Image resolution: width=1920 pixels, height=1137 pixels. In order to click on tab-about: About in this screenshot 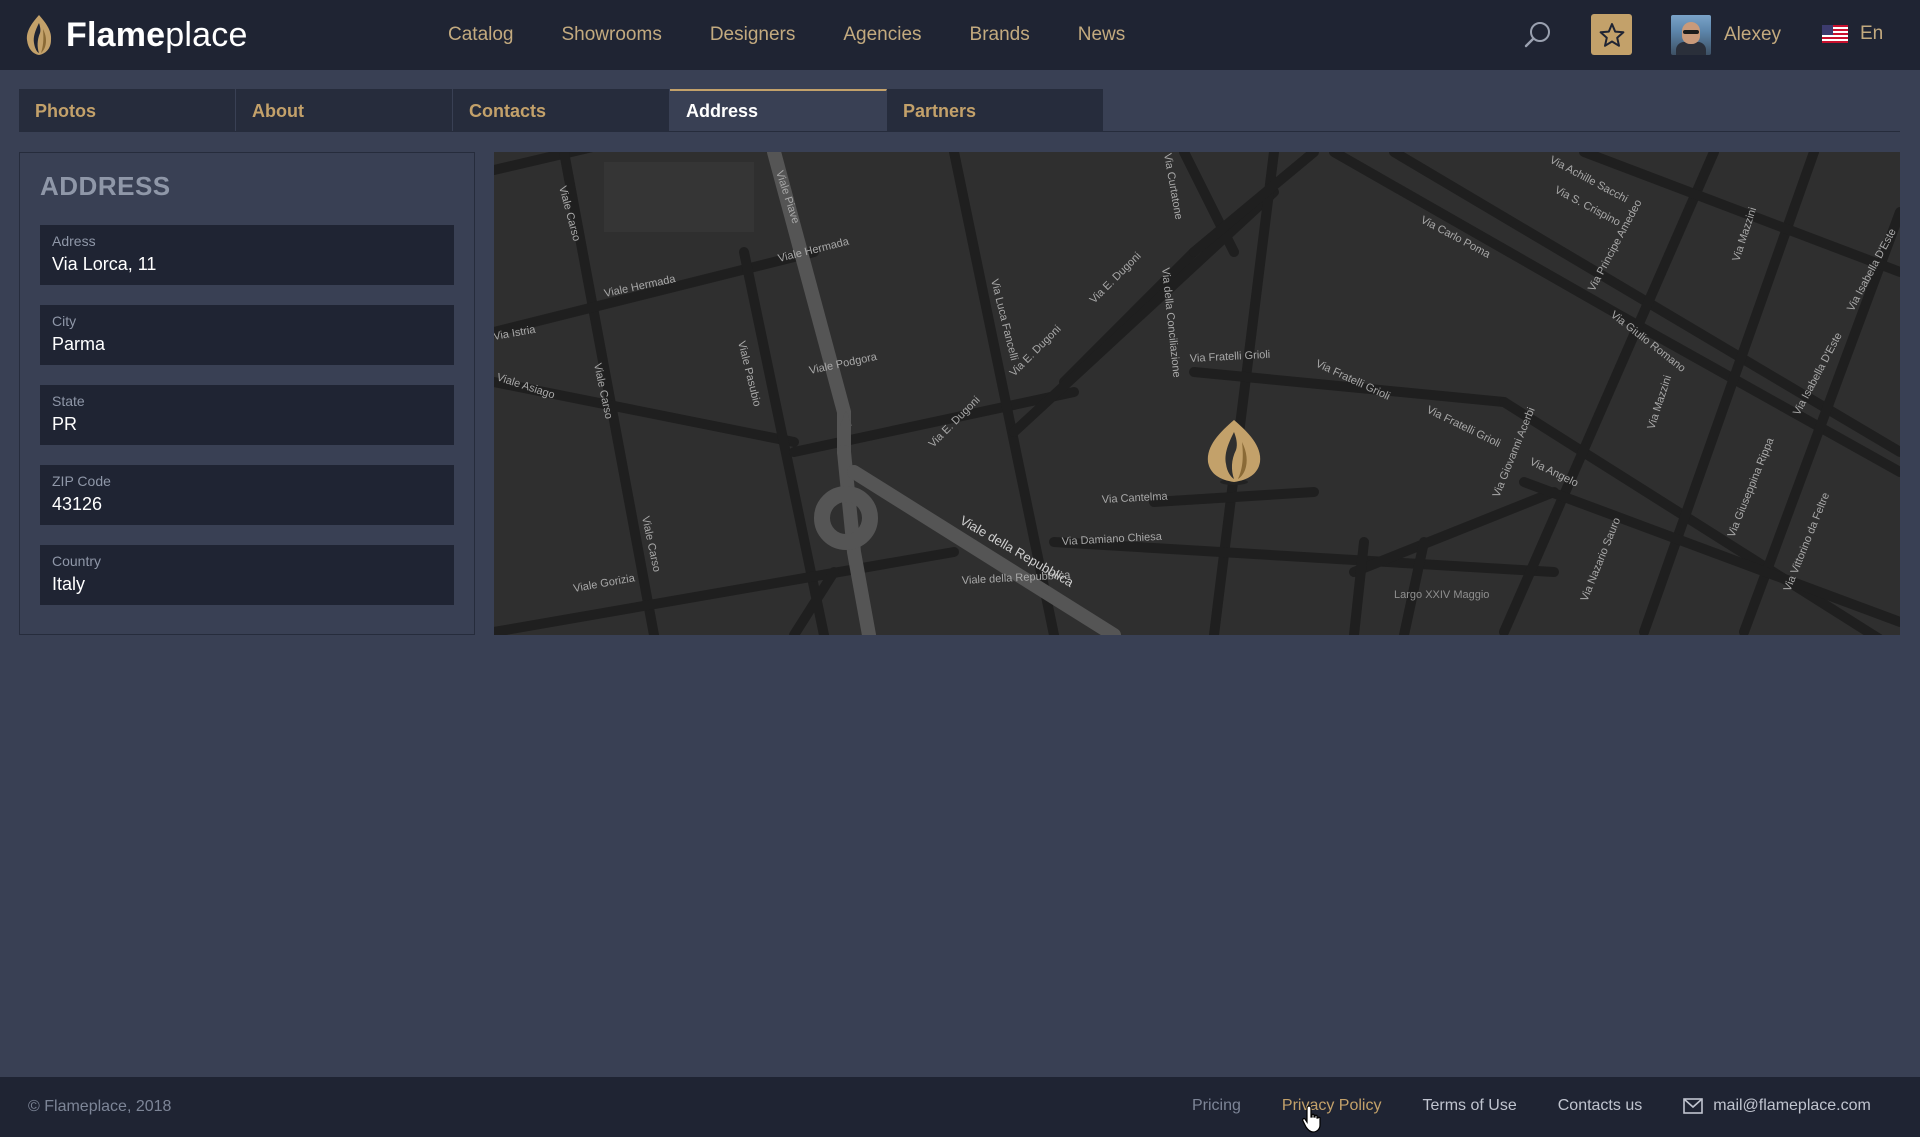, I will do `click(344, 110)`.